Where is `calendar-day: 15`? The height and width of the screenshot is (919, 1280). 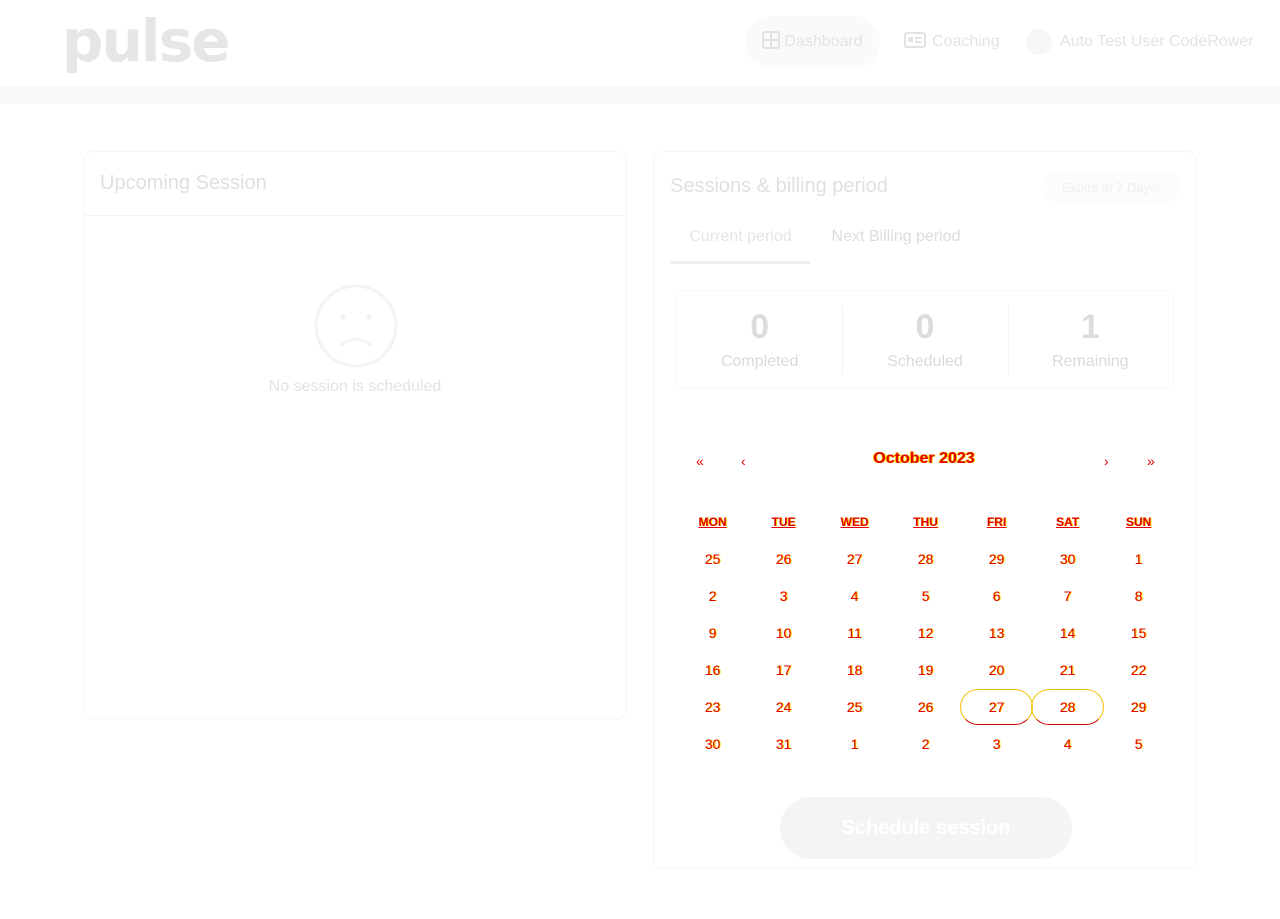 calendar-day: 15 is located at coordinates (1138, 633).